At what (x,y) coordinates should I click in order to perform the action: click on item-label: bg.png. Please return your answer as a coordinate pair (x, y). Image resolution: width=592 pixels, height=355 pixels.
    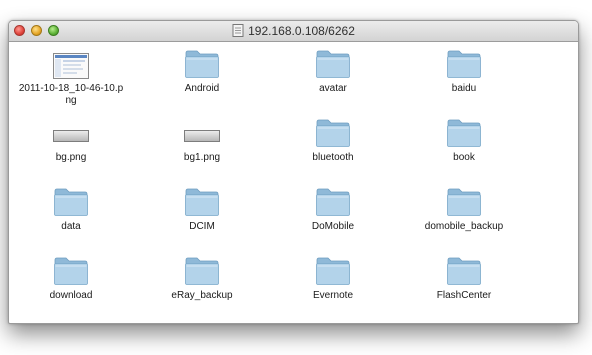
    Looking at the image, I should click on (71, 157).